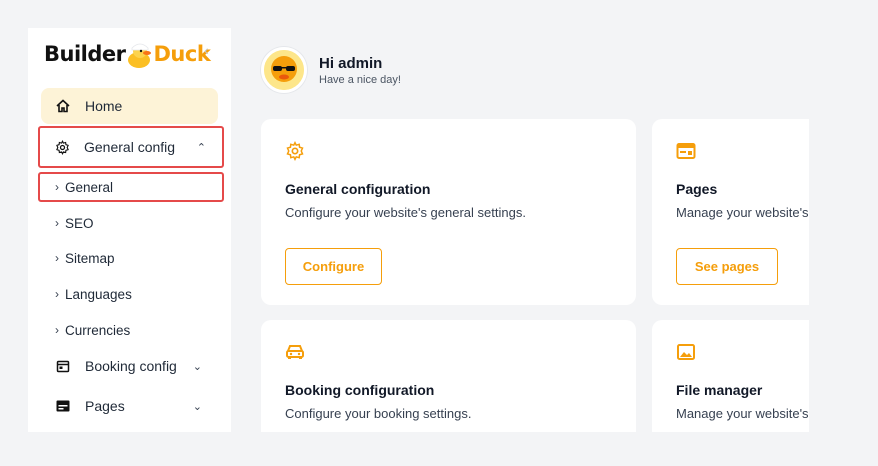 Image resolution: width=878 pixels, height=466 pixels. What do you see at coordinates (79, 223) in the screenshot?
I see `sidebar-item-label: SEO` at bounding box center [79, 223].